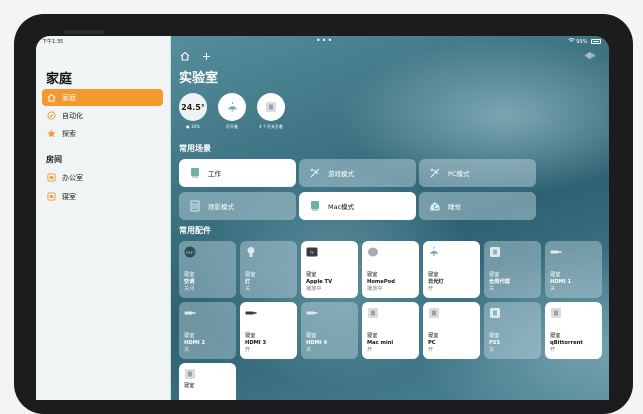 The width and height of the screenshot is (643, 414). I want to click on scene-label: 睡觉, so click(454, 207).